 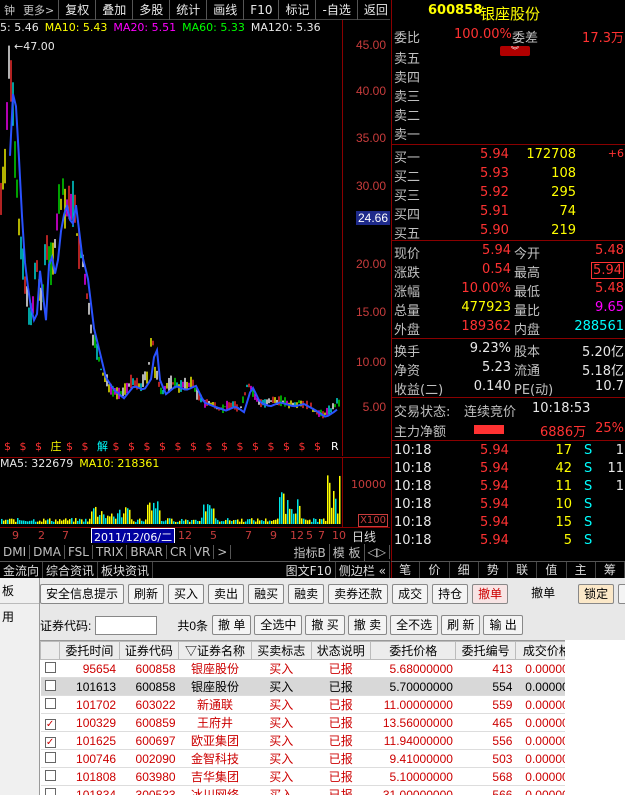 What do you see at coordinates (347, 552) in the screenshot?
I see `template-button: 模 板` at bounding box center [347, 552].